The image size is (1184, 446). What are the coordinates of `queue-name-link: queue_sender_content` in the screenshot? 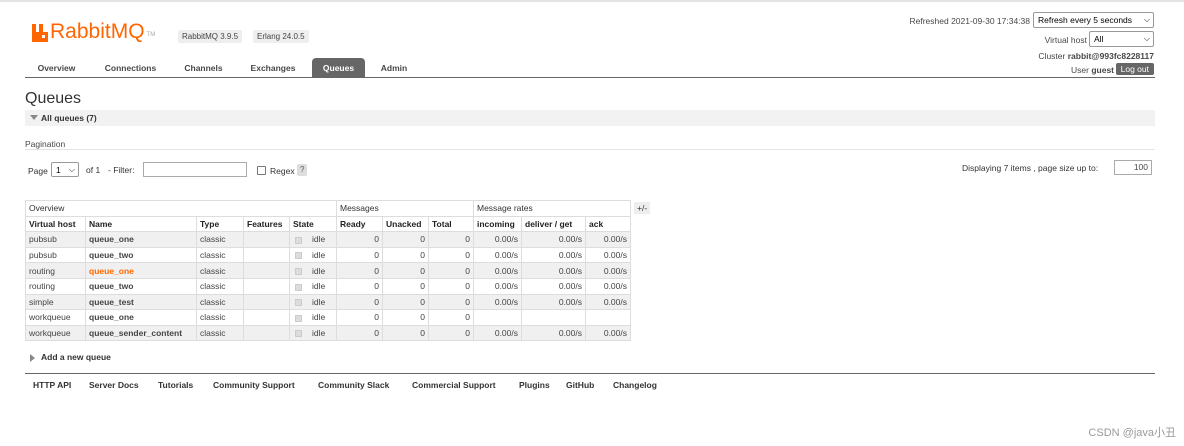 It's located at (141, 333).